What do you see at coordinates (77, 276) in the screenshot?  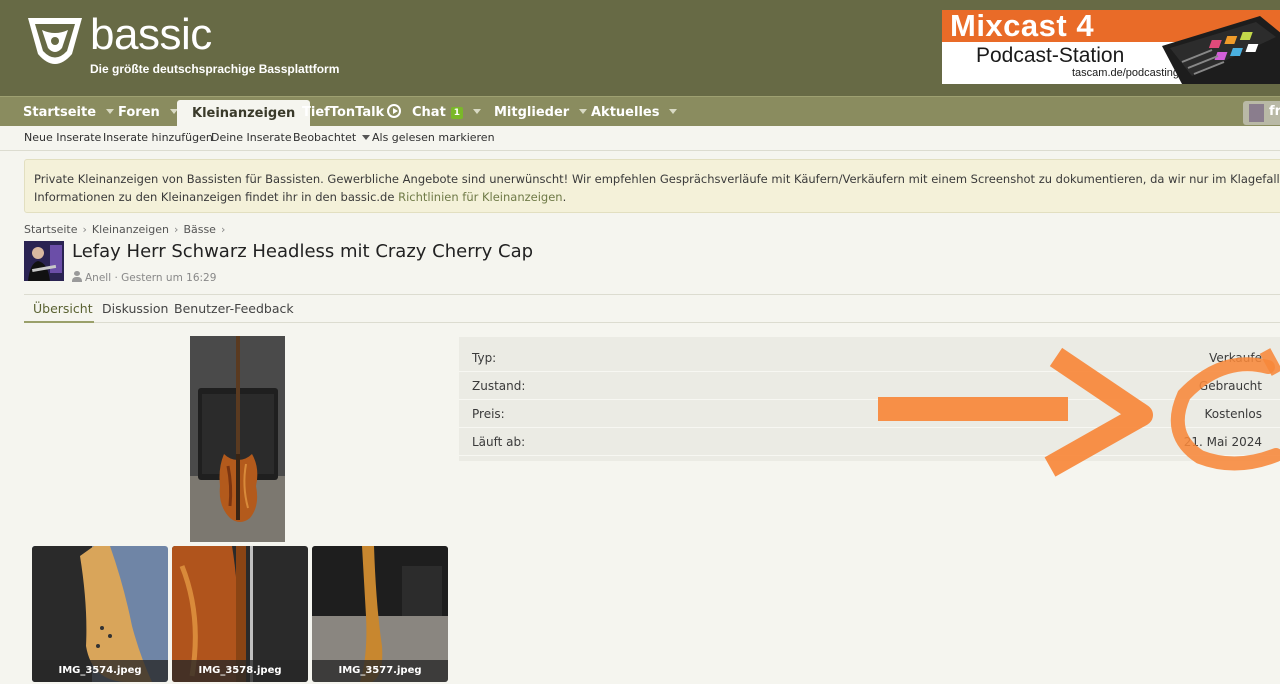 I see `user-icon` at bounding box center [77, 276].